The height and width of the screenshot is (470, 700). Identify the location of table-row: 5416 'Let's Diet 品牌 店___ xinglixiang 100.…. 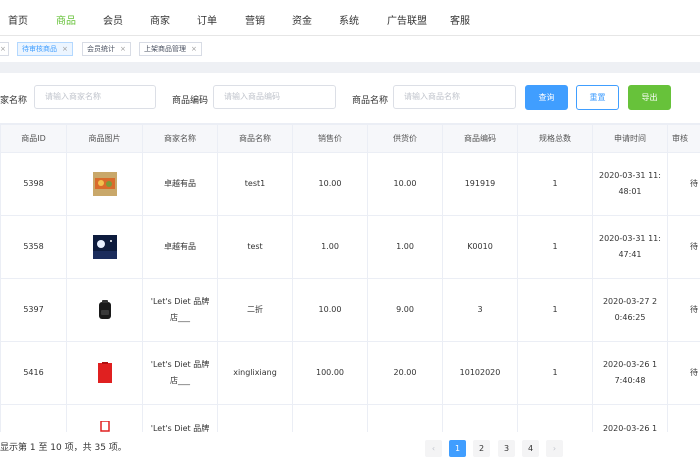
(350, 373).